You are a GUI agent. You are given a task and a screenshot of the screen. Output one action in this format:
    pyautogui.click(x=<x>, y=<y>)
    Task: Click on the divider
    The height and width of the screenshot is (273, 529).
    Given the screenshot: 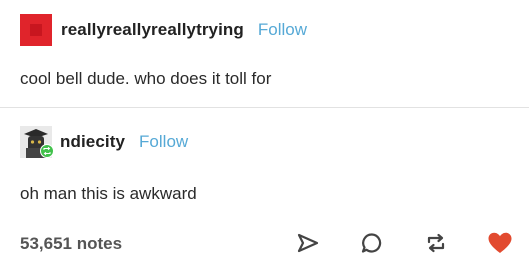 What is the action you would take?
    pyautogui.click(x=264, y=107)
    